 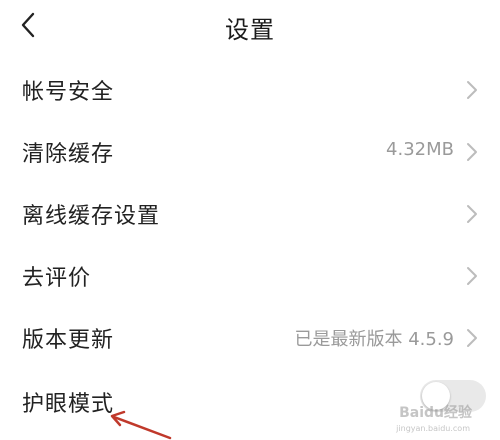 I want to click on setting-row-account-security: 帐号安全, so click(x=250, y=91).